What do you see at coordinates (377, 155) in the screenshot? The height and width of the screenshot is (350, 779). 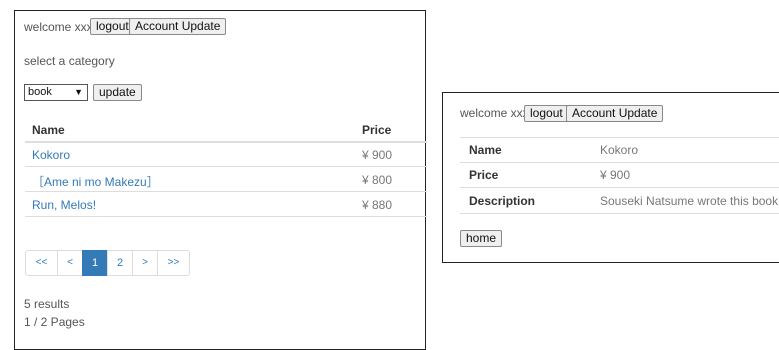 I see `product-price: ¥ 900` at bounding box center [377, 155].